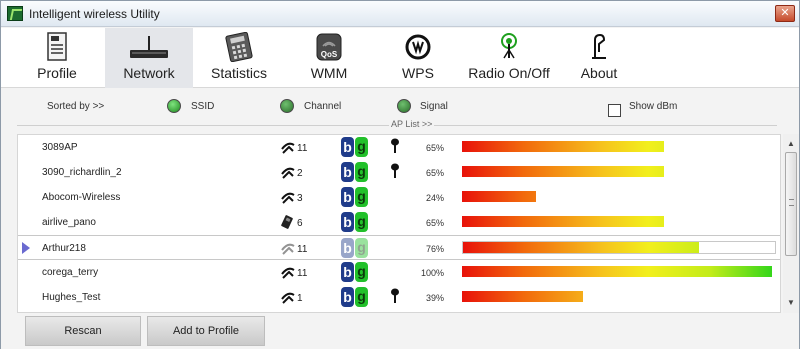 This screenshot has height=349, width=800. What do you see at coordinates (94, 14) in the screenshot?
I see `window-title: Intelligent wireless Utility` at bounding box center [94, 14].